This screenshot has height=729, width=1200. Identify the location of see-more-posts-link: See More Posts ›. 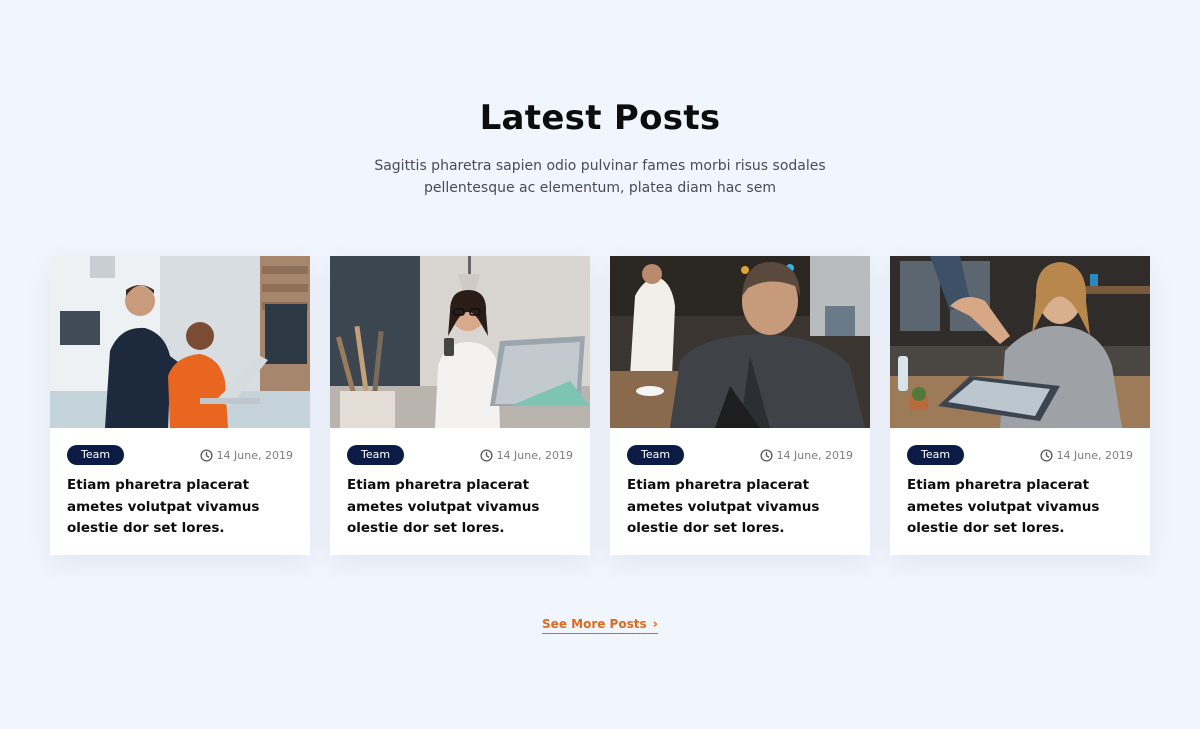
(600, 625).